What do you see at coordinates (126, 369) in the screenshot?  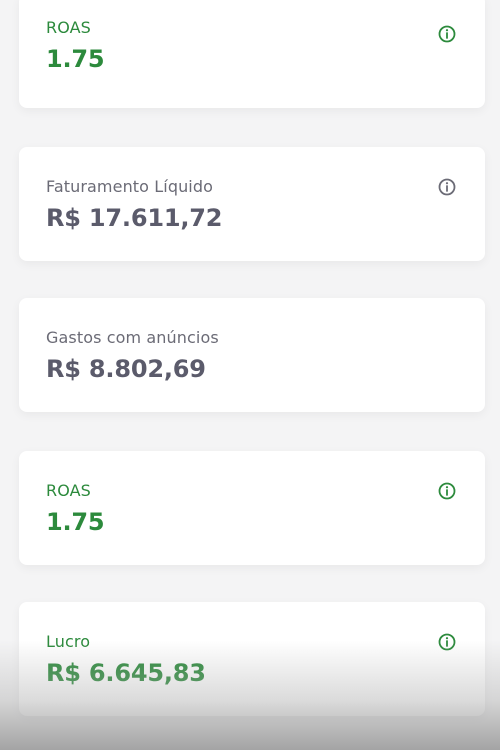 I see `metric-value: R$ 8.802,69` at bounding box center [126, 369].